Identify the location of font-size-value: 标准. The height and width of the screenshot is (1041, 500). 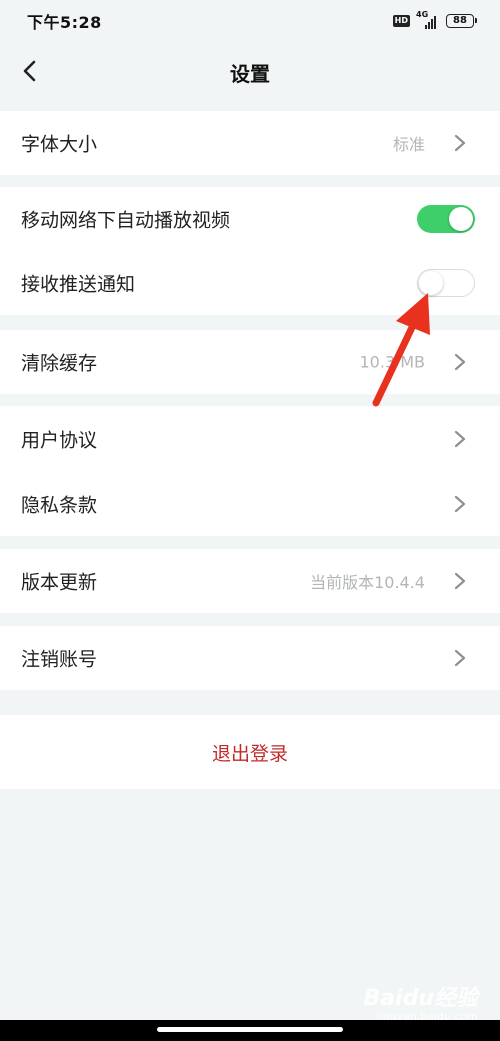
(408, 144).